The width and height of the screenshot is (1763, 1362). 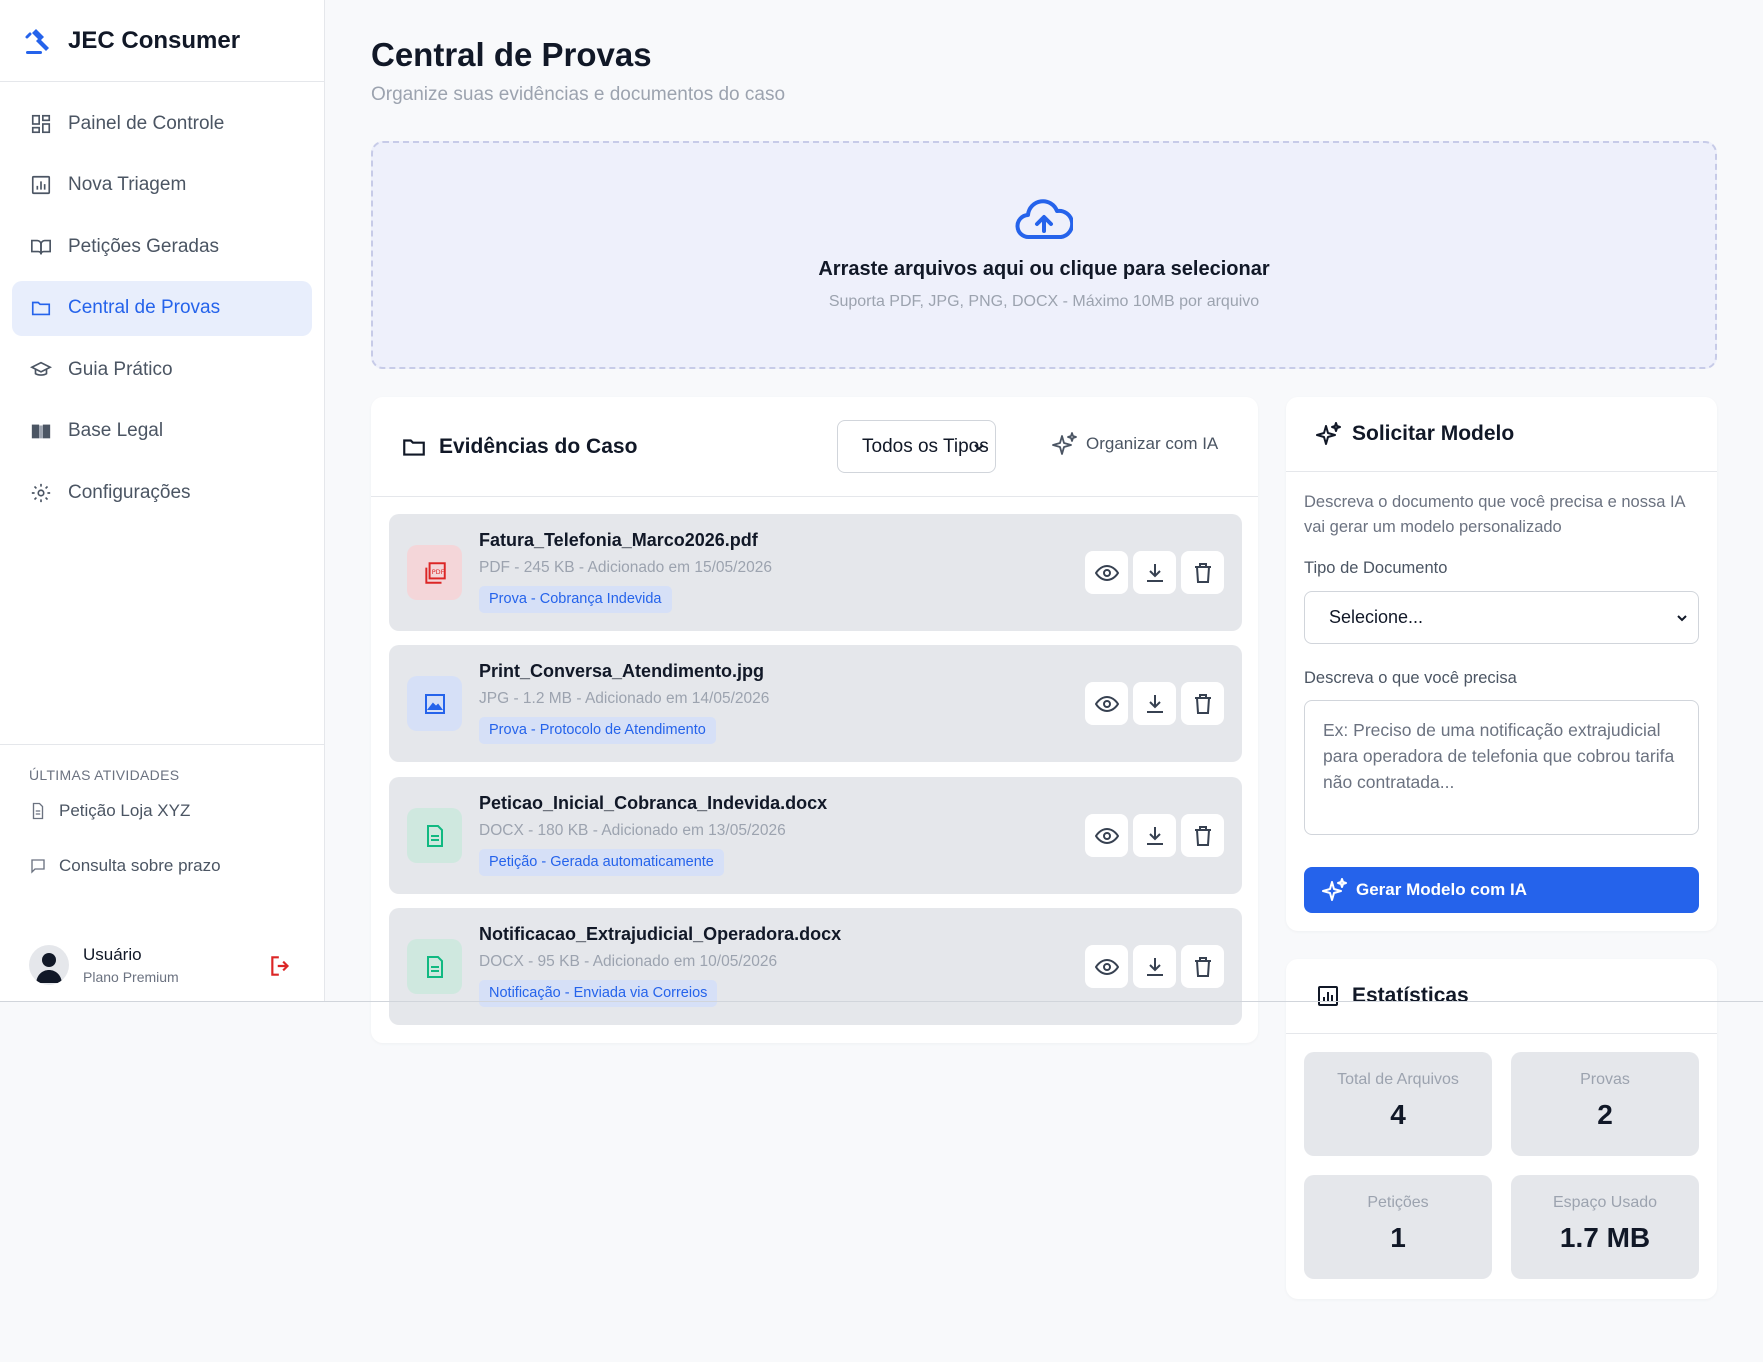 I want to click on stat-label: Total de Arquivos, so click(x=1398, y=1079).